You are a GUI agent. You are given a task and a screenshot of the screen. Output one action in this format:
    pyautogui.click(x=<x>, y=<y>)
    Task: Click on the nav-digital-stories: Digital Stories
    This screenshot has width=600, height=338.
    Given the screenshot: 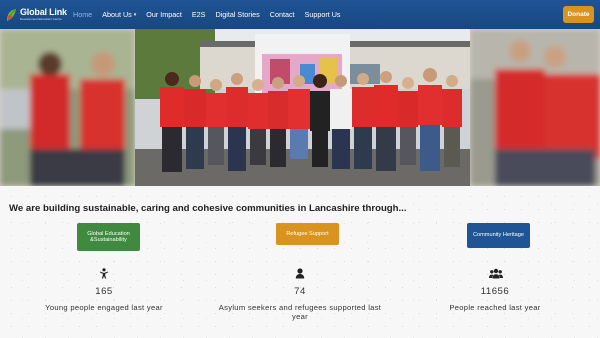 What is the action you would take?
    pyautogui.click(x=237, y=14)
    